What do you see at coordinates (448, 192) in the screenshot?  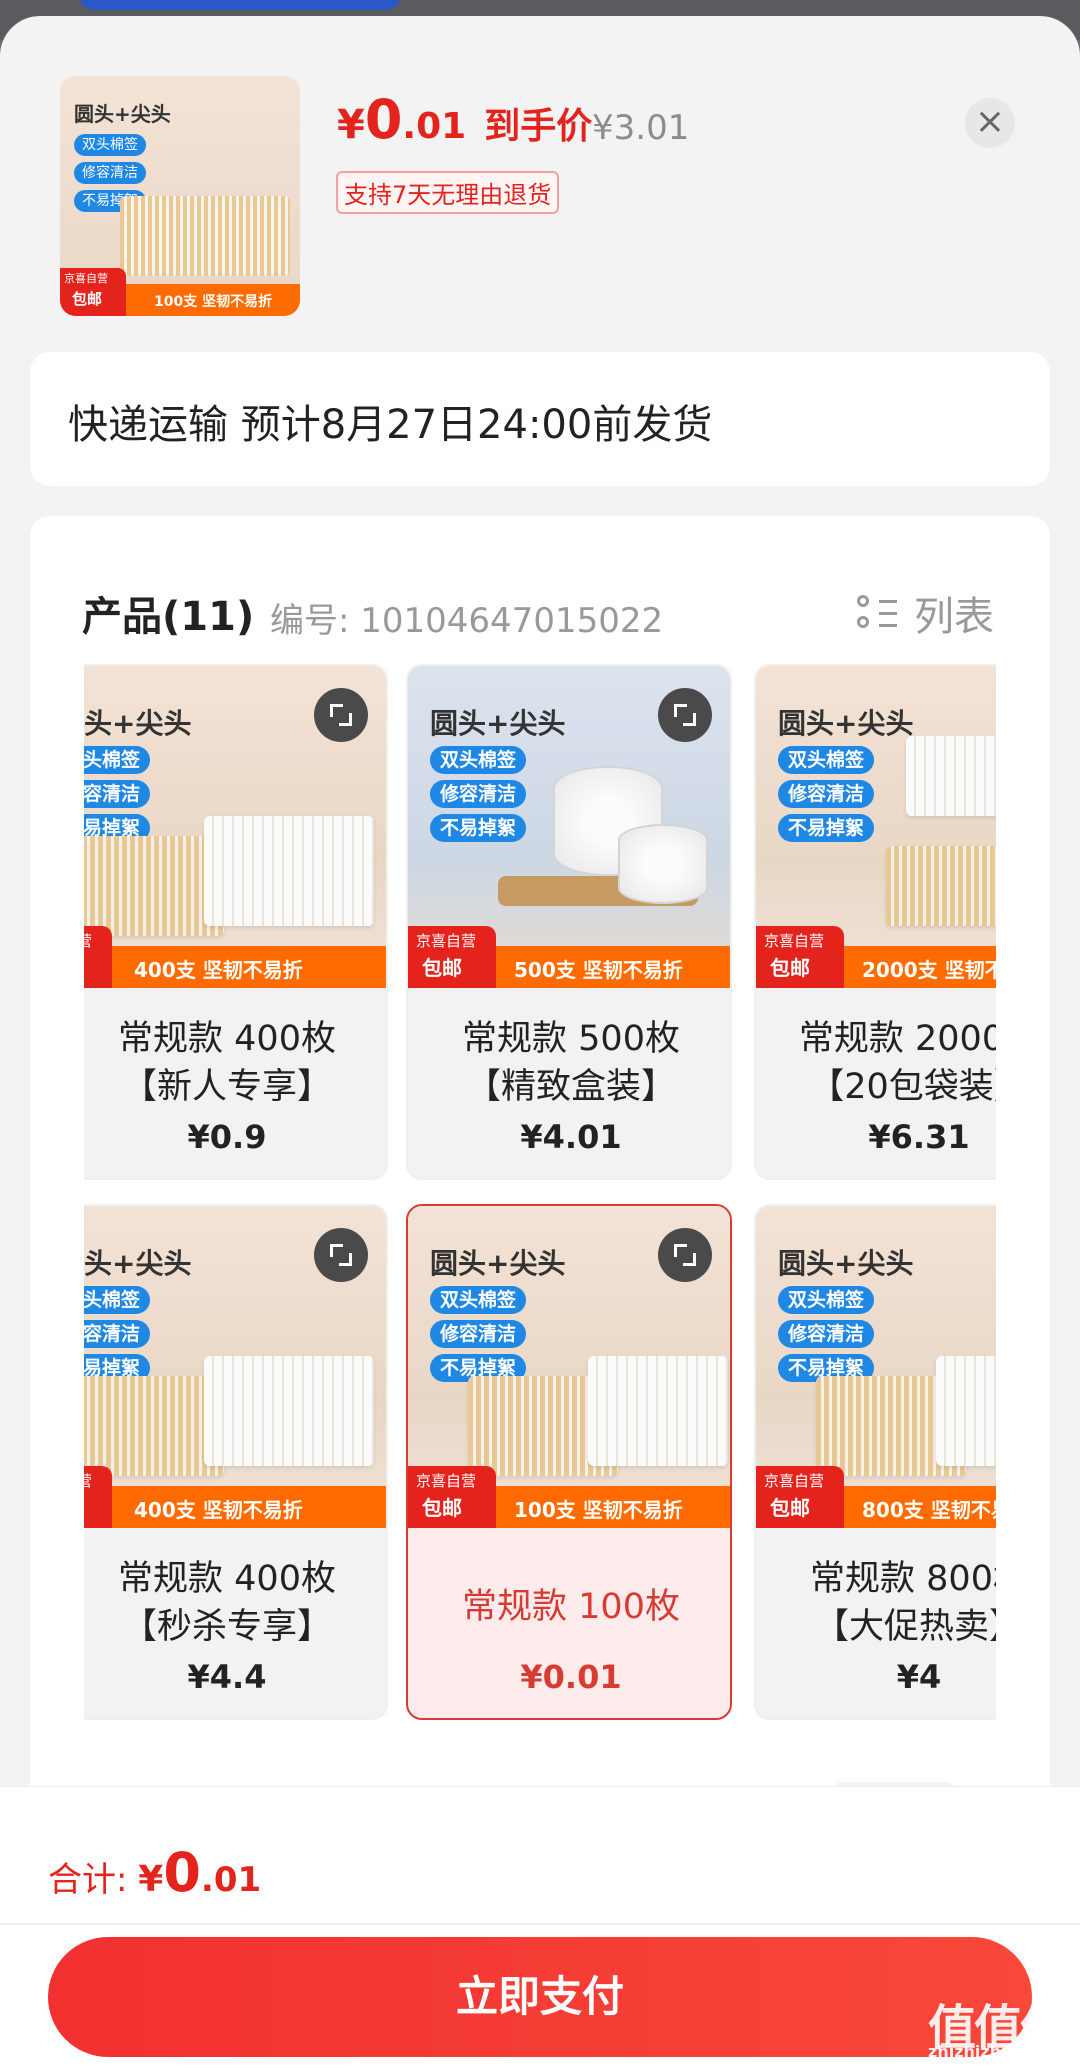 I see `return-policy-badge: 支持7天无理由退货` at bounding box center [448, 192].